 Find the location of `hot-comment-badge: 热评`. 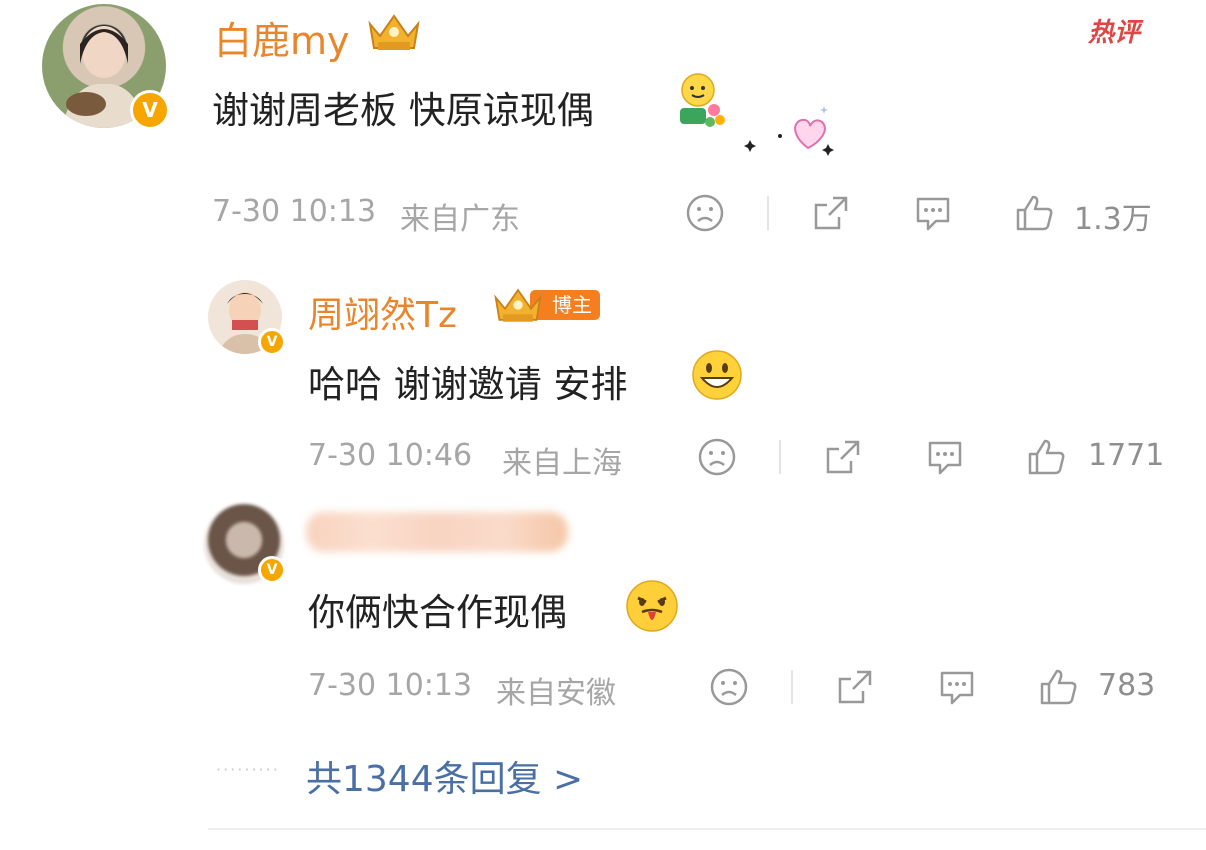

hot-comment-badge: 热评 is located at coordinates (1114, 33).